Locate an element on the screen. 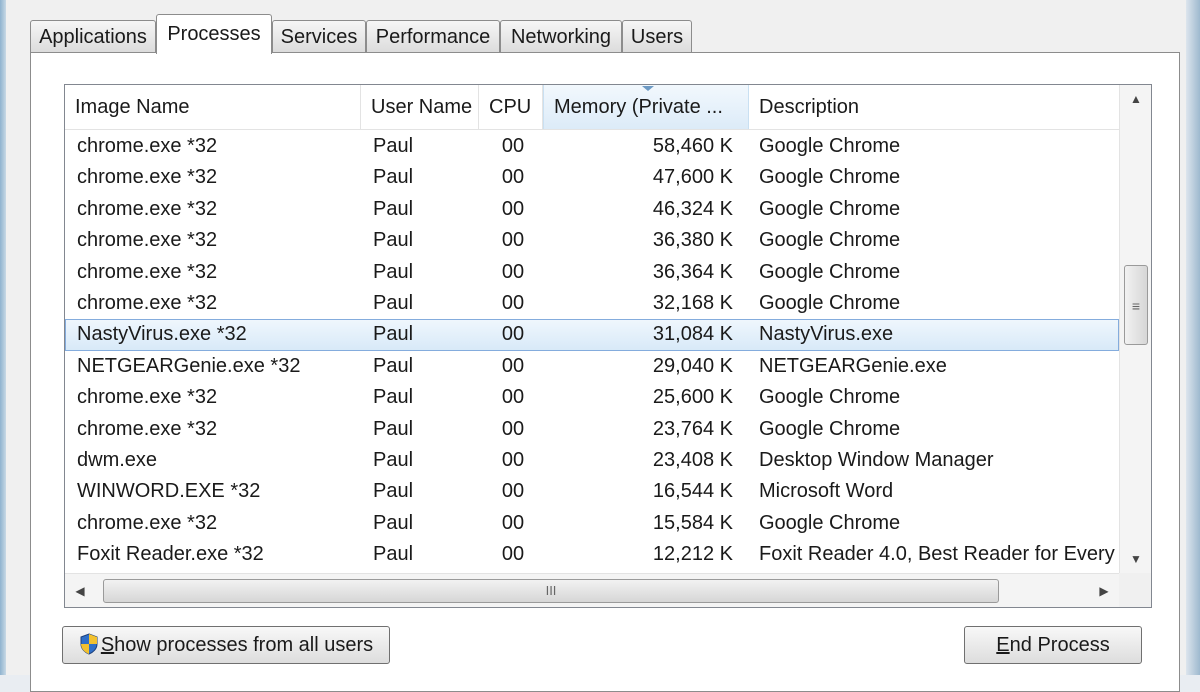 This screenshot has width=1200, height=692. cell-memory: 32,168 K is located at coordinates (692, 302).